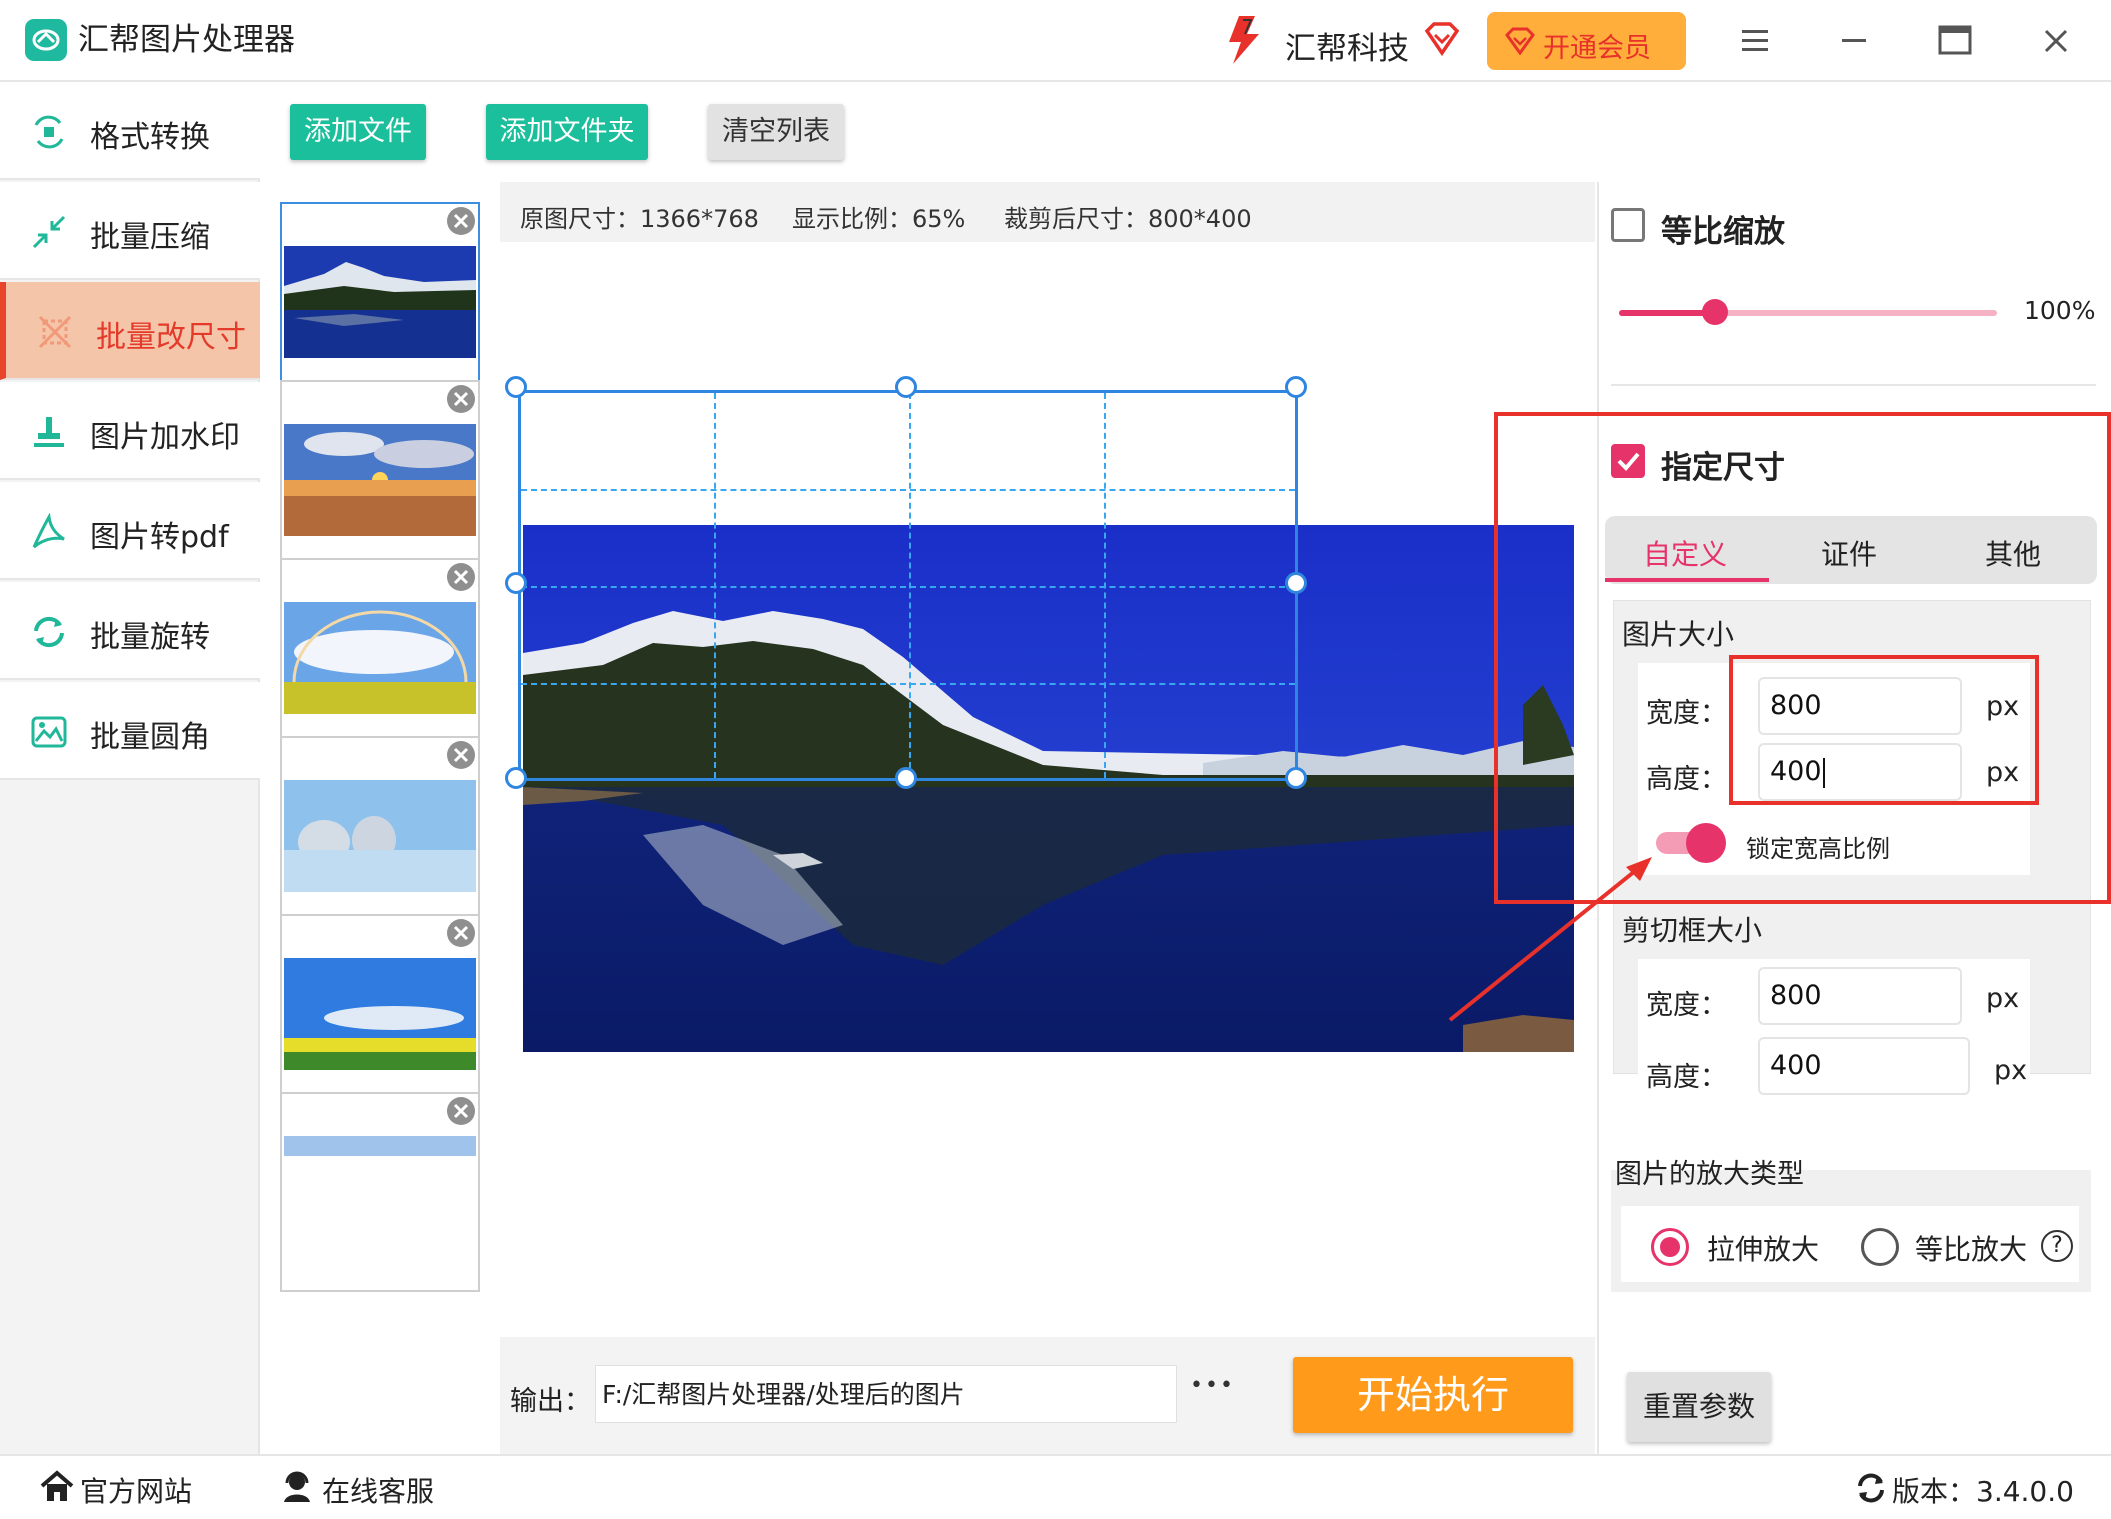 The width and height of the screenshot is (2111, 1519). Describe the element at coordinates (150, 237) in the screenshot. I see `sidebar-item-label: 批量压缩` at that location.